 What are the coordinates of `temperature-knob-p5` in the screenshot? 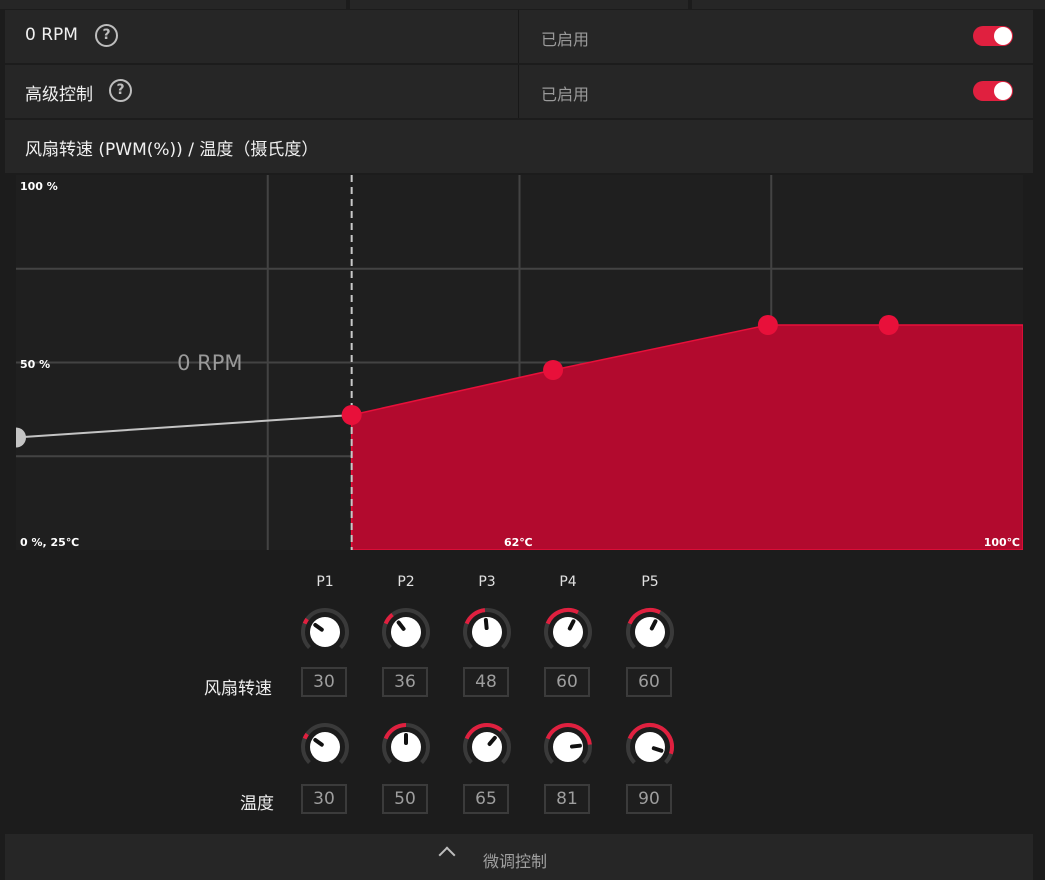 It's located at (650, 747).